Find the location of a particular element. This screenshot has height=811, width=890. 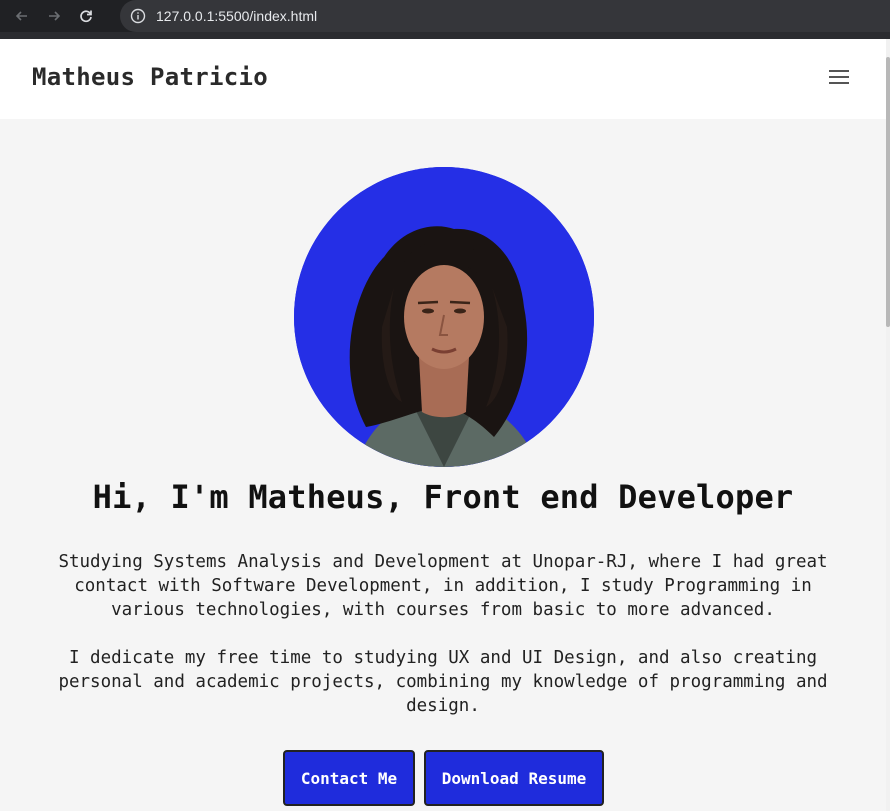

info-icon is located at coordinates (138, 16).